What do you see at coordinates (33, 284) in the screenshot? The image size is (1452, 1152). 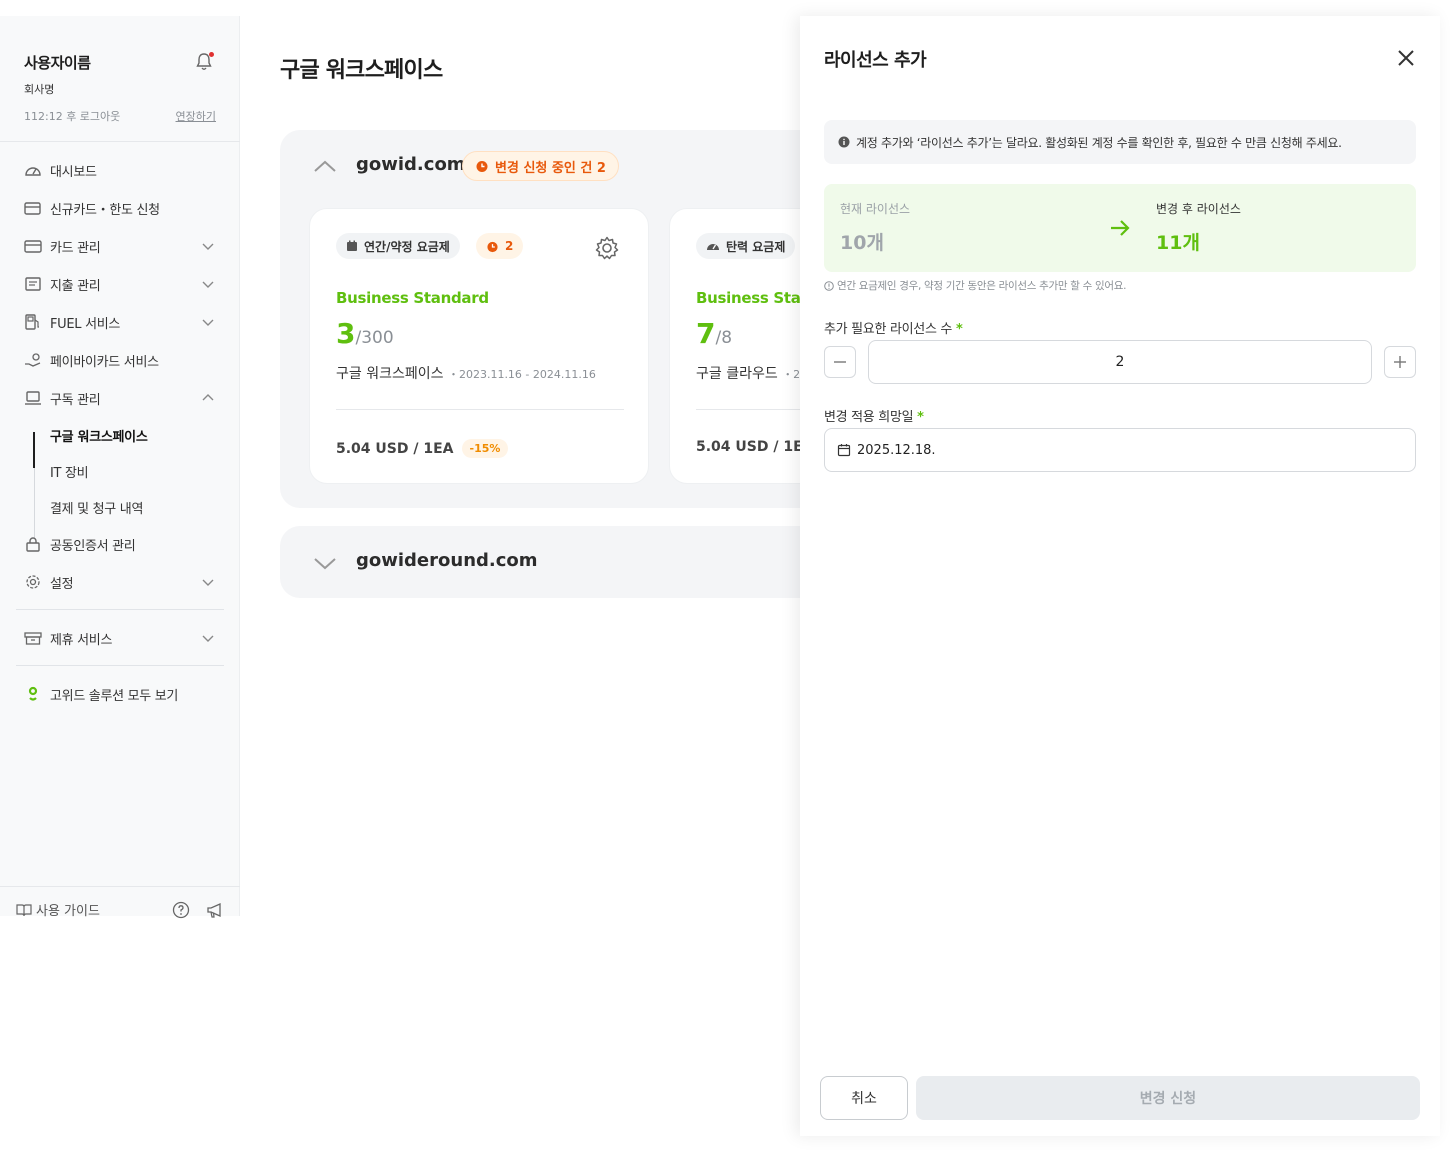 I see `receipt-icon` at bounding box center [33, 284].